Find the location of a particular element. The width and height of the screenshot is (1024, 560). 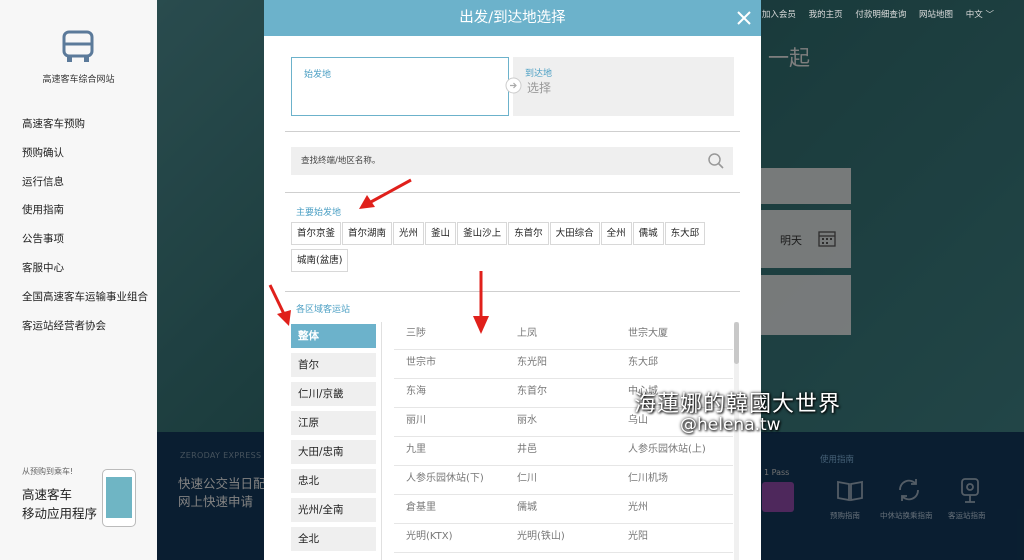

region-list: 整体 首尔 仁川/京畿 江原 大田/忠南 忠北 光州/全南 全北 is located at coordinates (333, 440).